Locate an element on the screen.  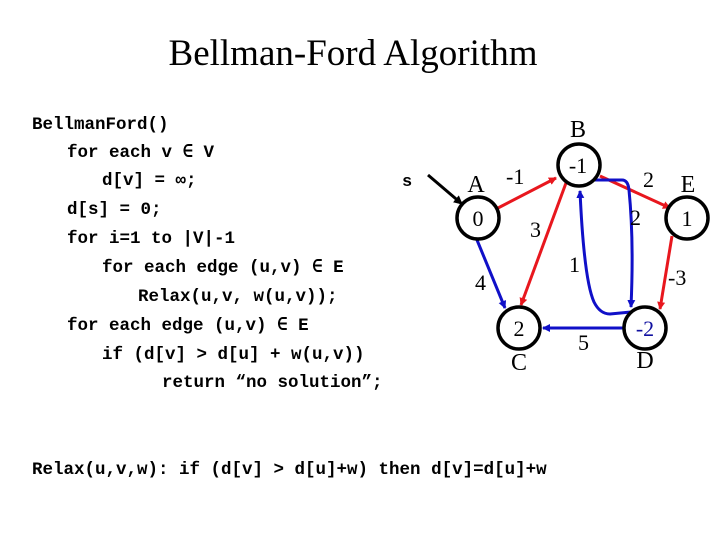
edge-weight-B-E: 2 is located at coordinates (648, 179).